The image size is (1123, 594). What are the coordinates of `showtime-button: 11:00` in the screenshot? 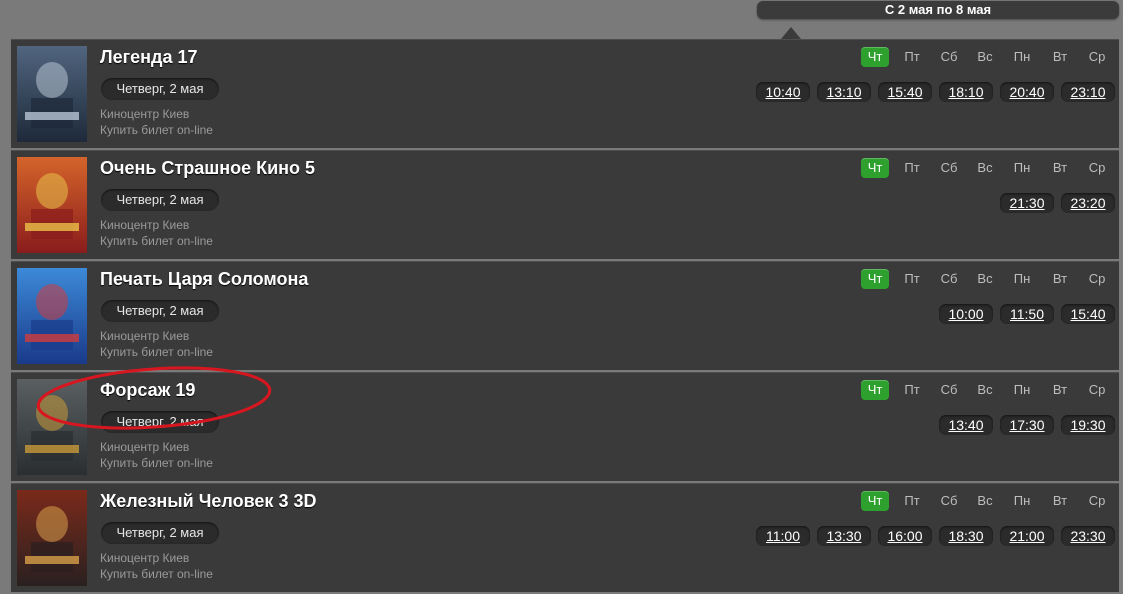 It's located at (783, 536).